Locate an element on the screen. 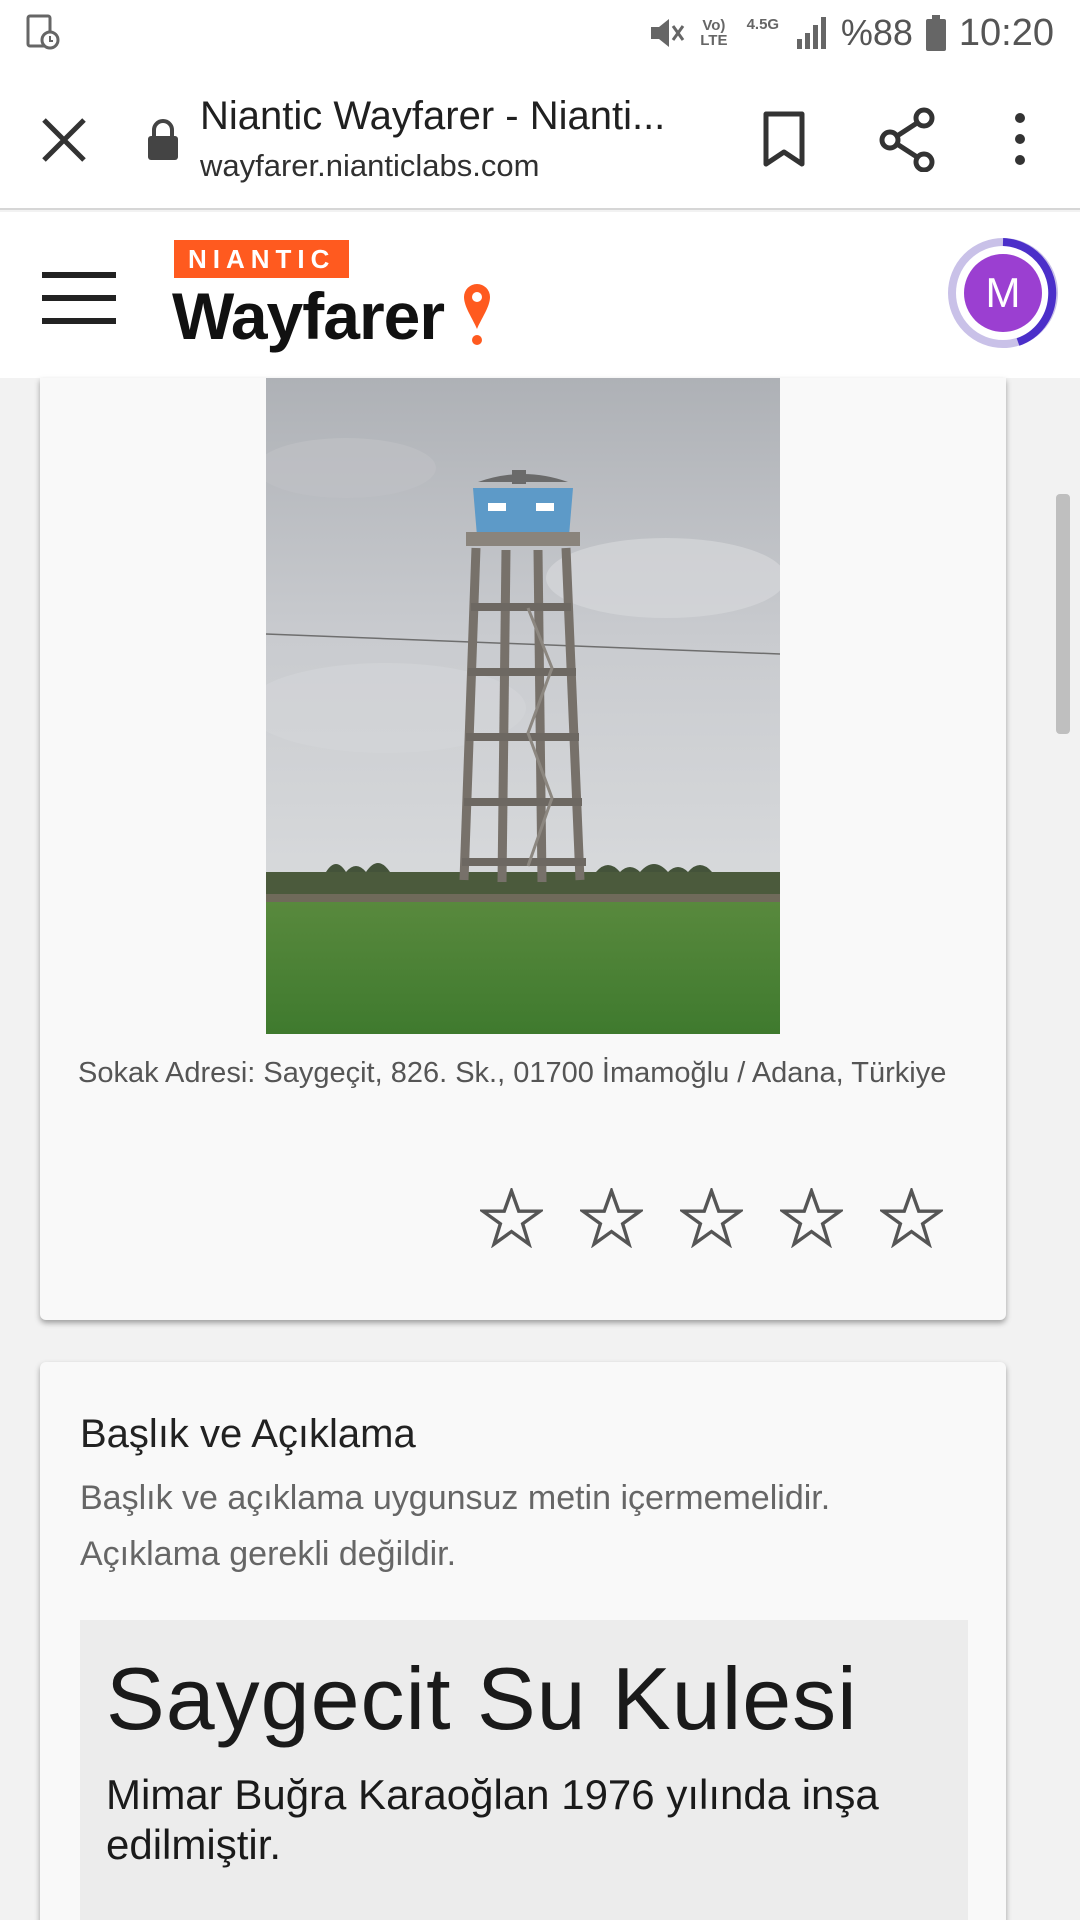 The width and height of the screenshot is (1080, 1920). more-vert-icon is located at coordinates (1020, 139).